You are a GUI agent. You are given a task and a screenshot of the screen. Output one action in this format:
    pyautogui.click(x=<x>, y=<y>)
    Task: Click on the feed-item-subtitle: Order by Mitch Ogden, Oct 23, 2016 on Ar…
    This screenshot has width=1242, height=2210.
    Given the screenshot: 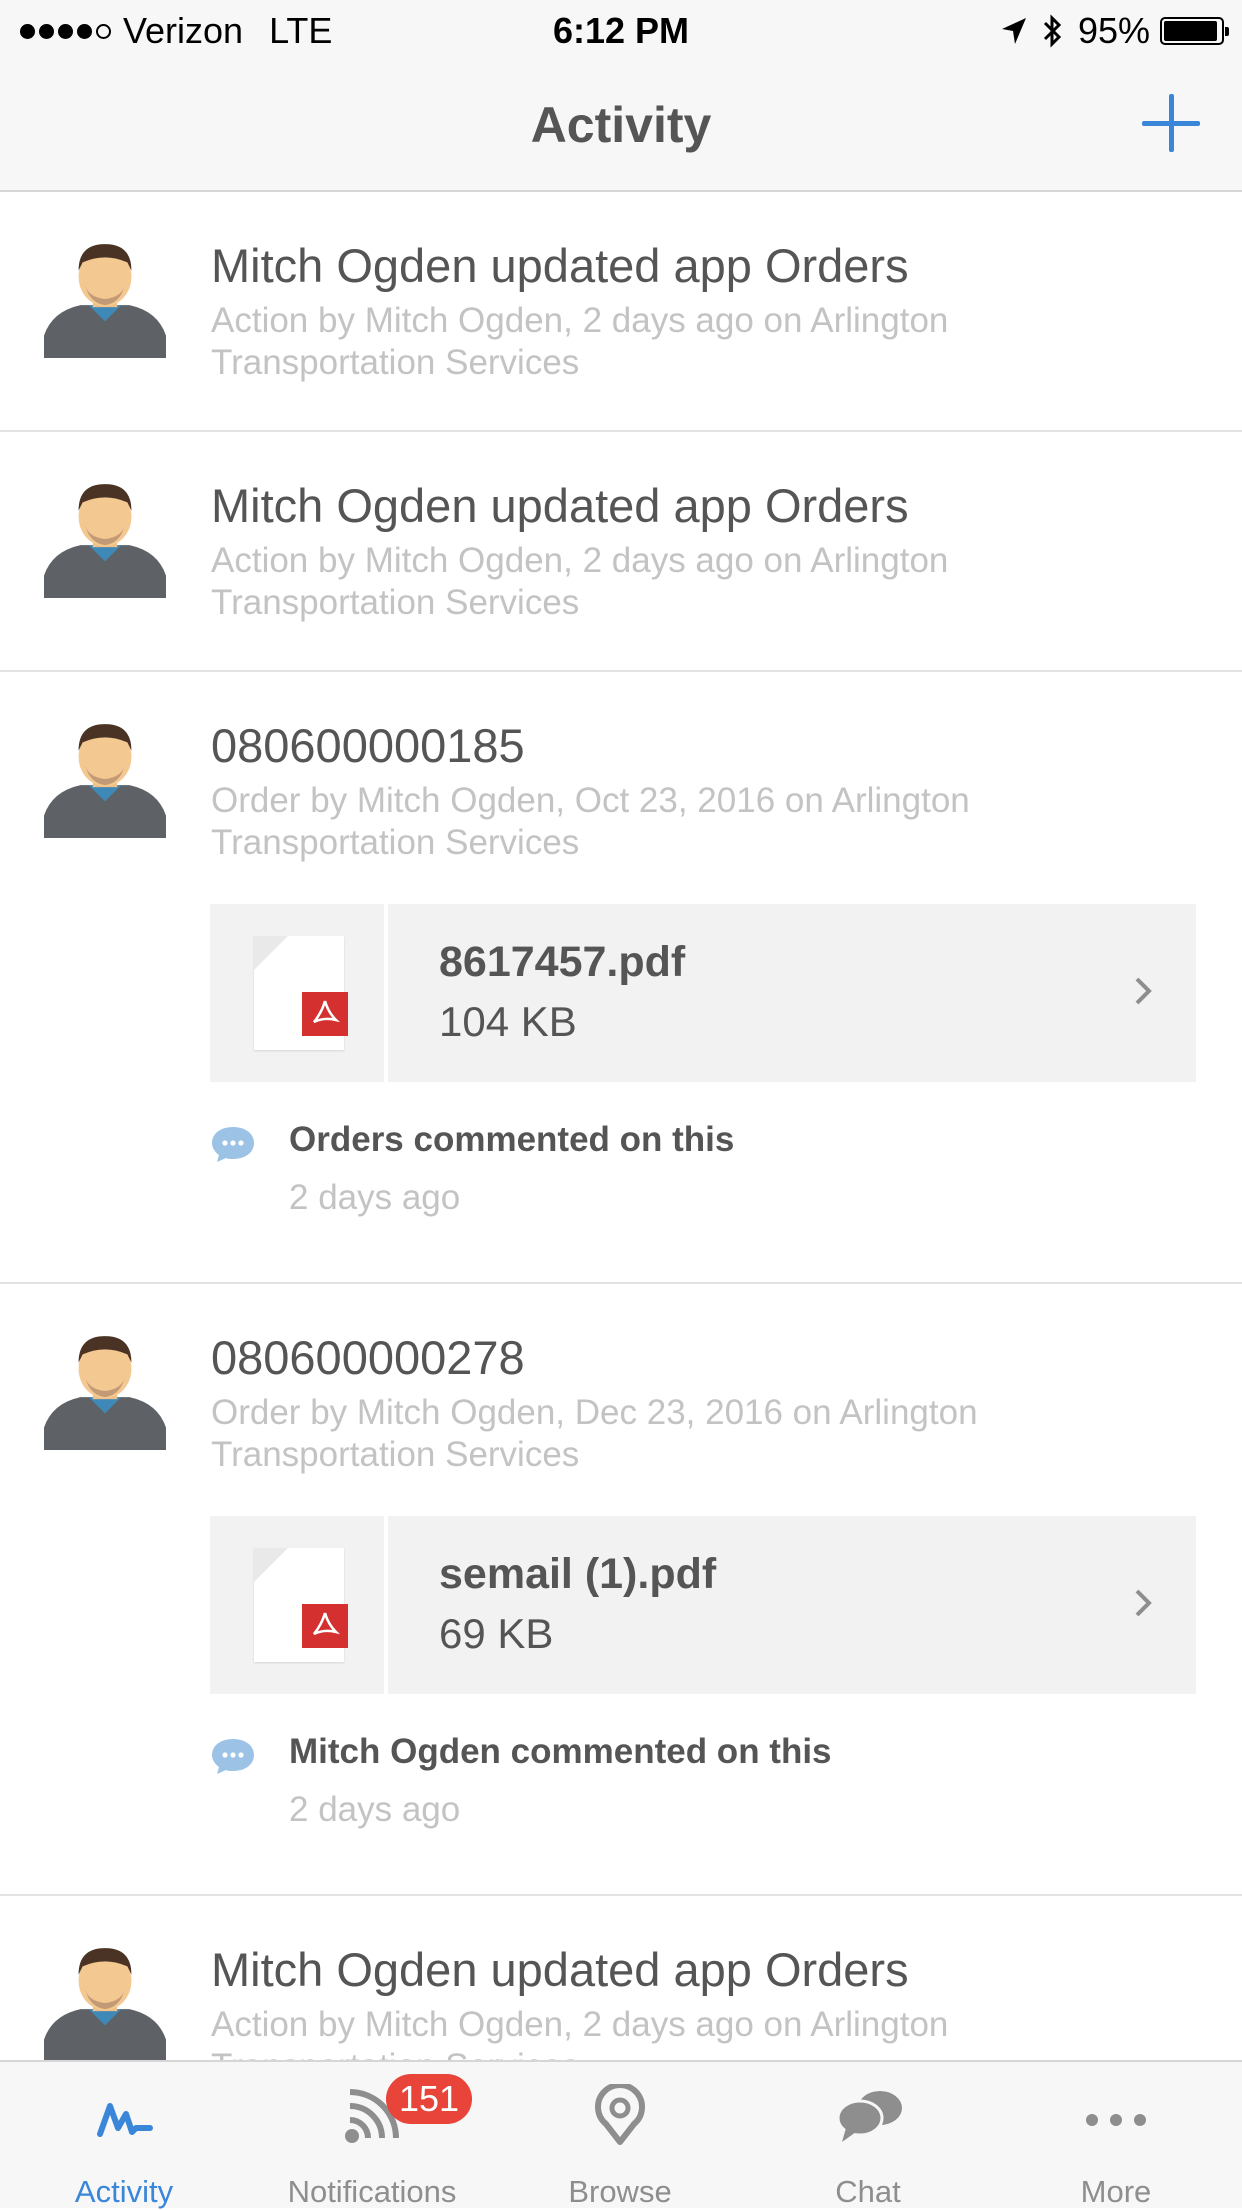 What is the action you would take?
    pyautogui.click(x=590, y=821)
    